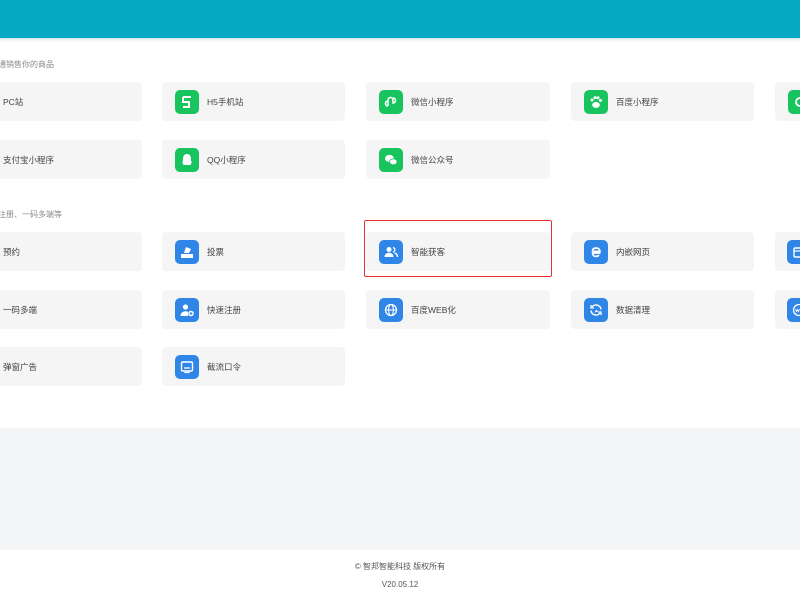  I want to click on card-pc-site: PC站, so click(71, 101).